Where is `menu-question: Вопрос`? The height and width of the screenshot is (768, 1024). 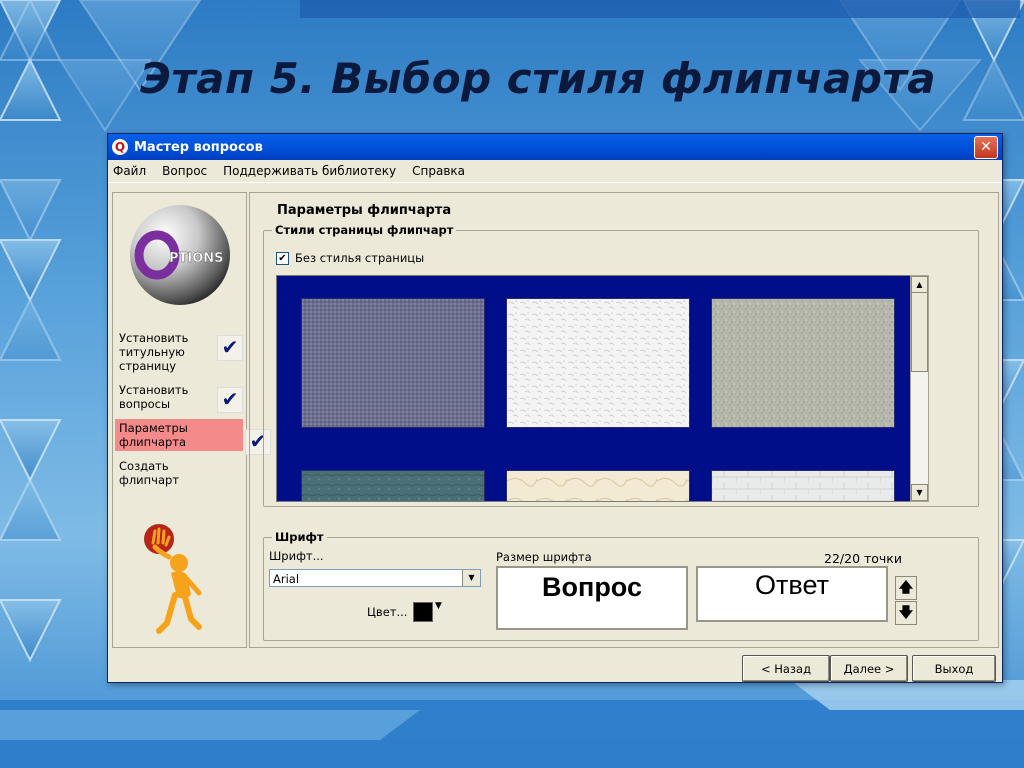 menu-question: Вопрос is located at coordinates (184, 171).